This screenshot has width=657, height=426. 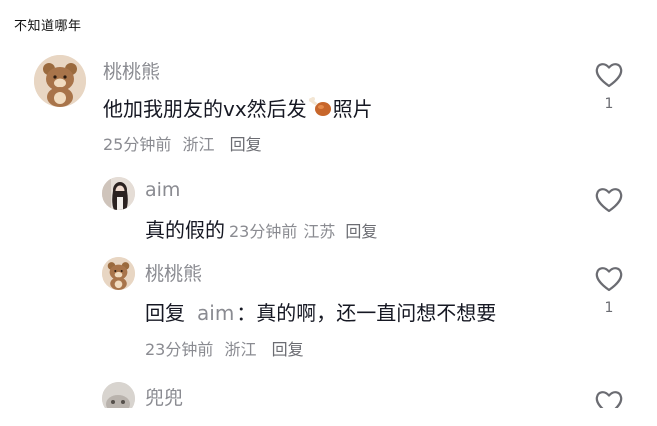 What do you see at coordinates (48, 26) in the screenshot?
I see `page-title: 不知道哪年` at bounding box center [48, 26].